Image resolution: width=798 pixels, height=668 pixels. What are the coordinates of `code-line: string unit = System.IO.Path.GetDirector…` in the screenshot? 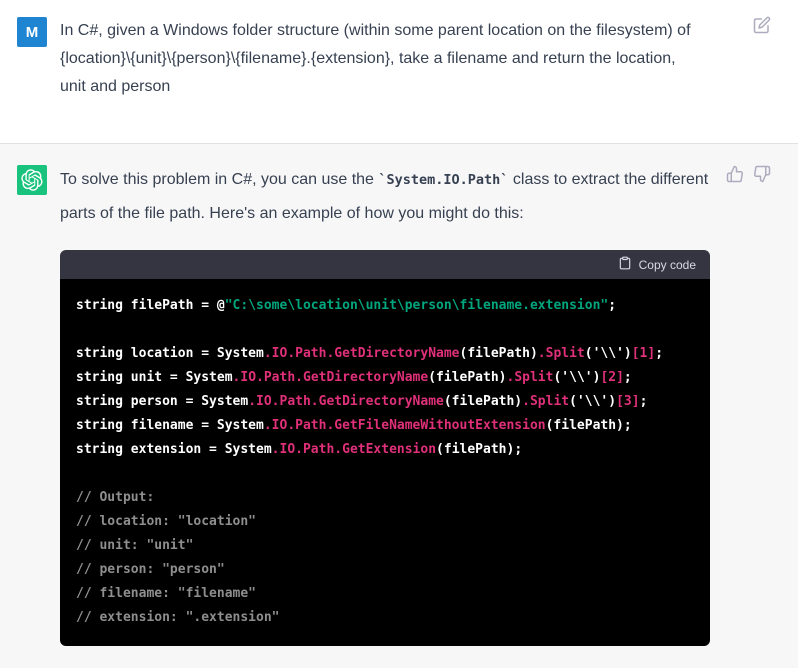 It's located at (354, 377).